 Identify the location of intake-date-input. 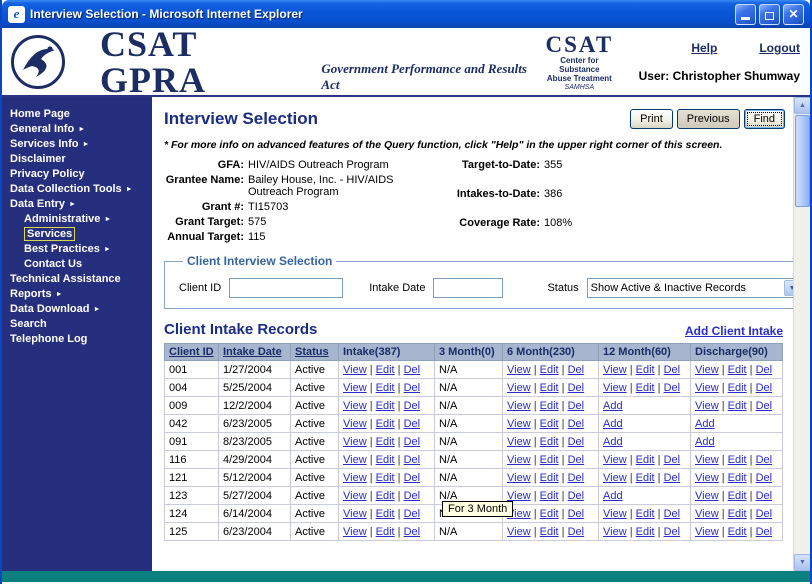
(468, 288).